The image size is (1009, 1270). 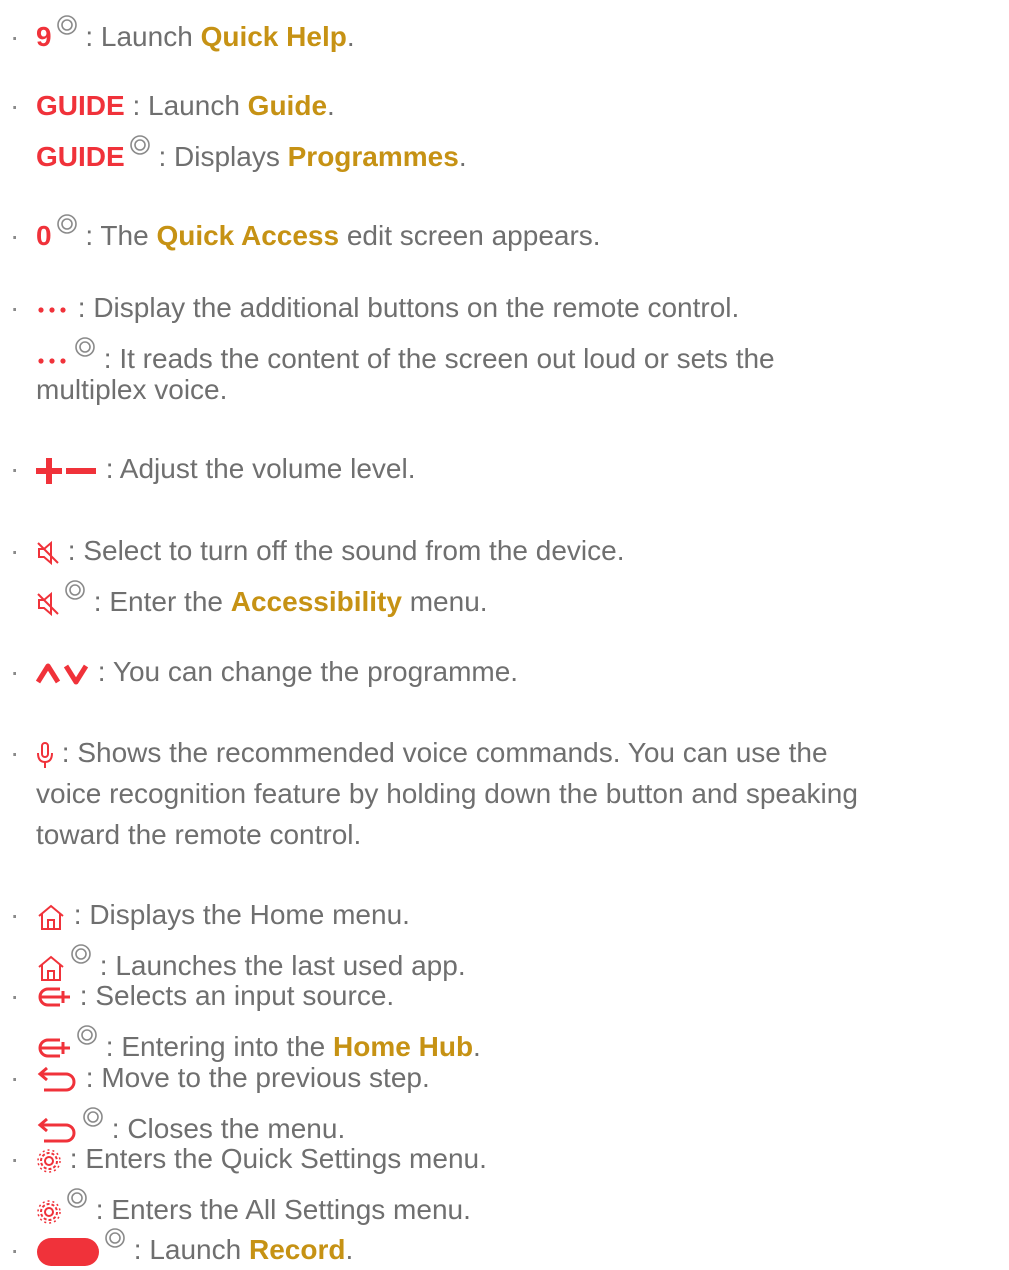 I want to click on item-line: · : Displays the Home menu., so click(x=499, y=914).